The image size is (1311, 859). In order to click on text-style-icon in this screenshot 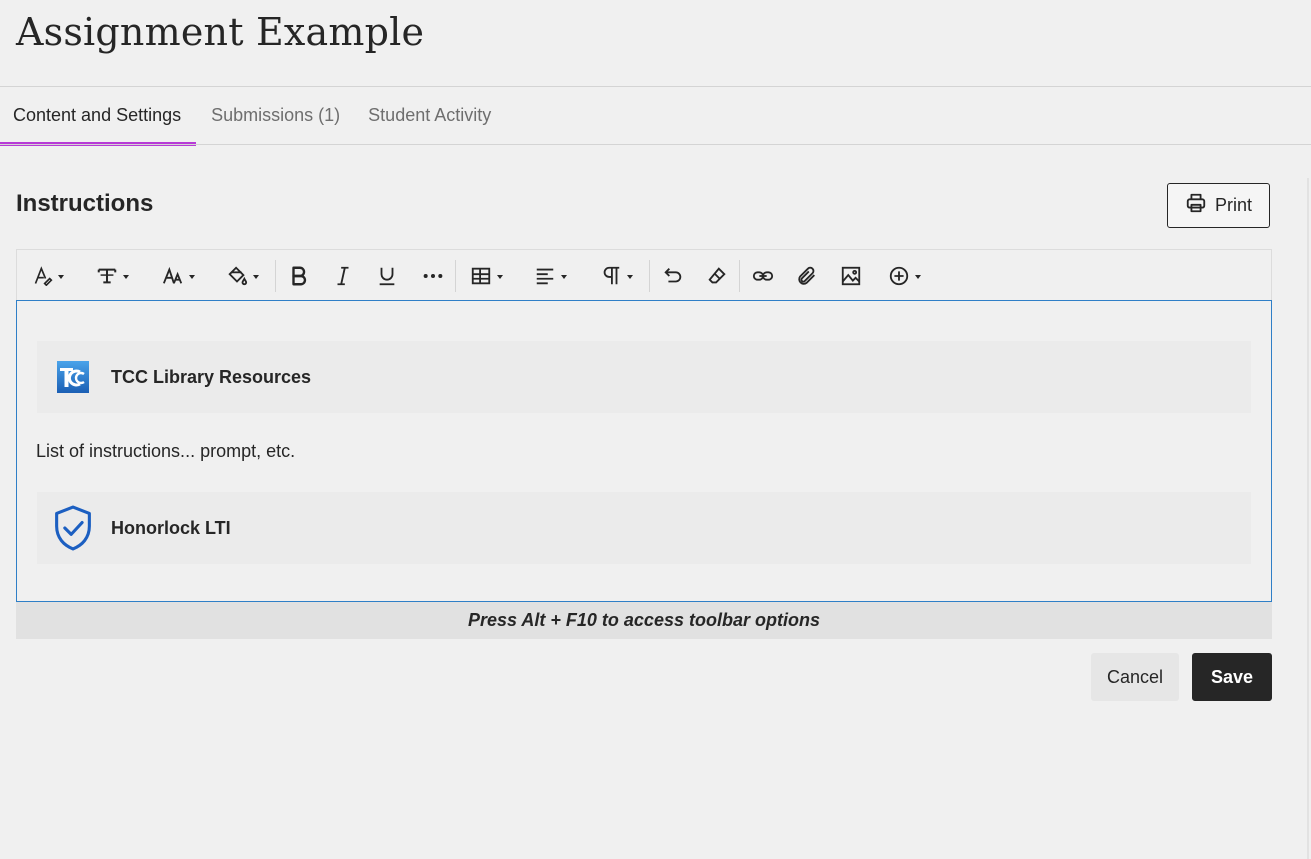, I will do `click(43, 276)`.